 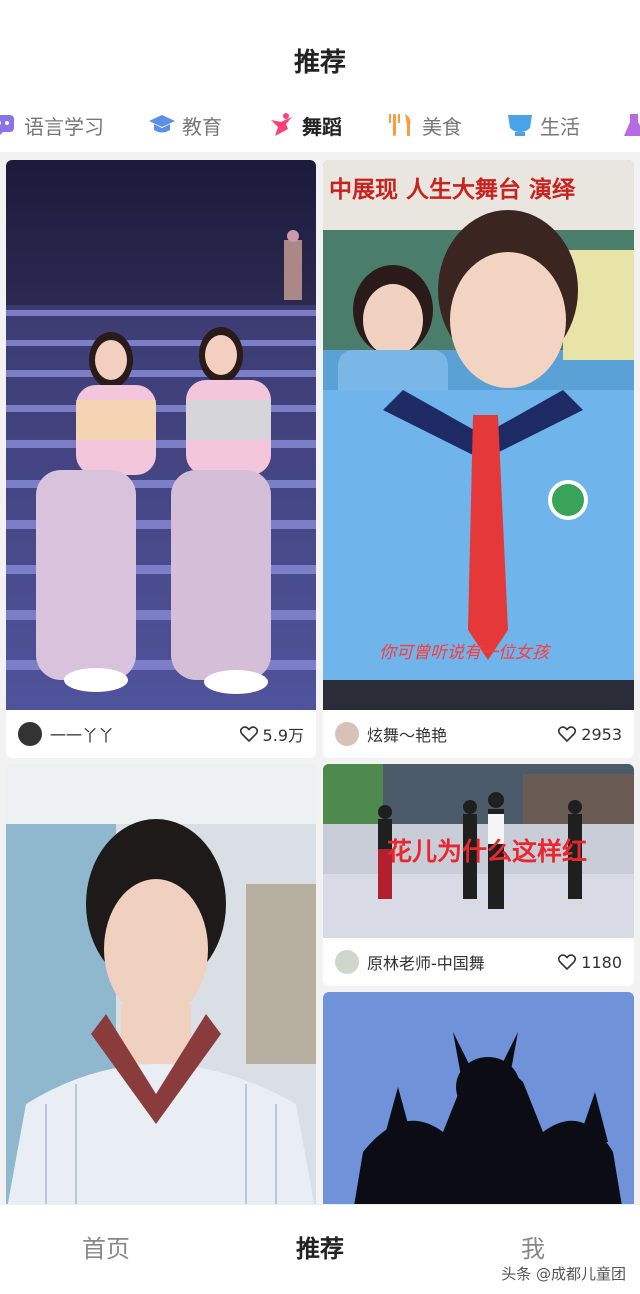 I want to click on tab-recommend: 推荐, so click(x=320, y=1246).